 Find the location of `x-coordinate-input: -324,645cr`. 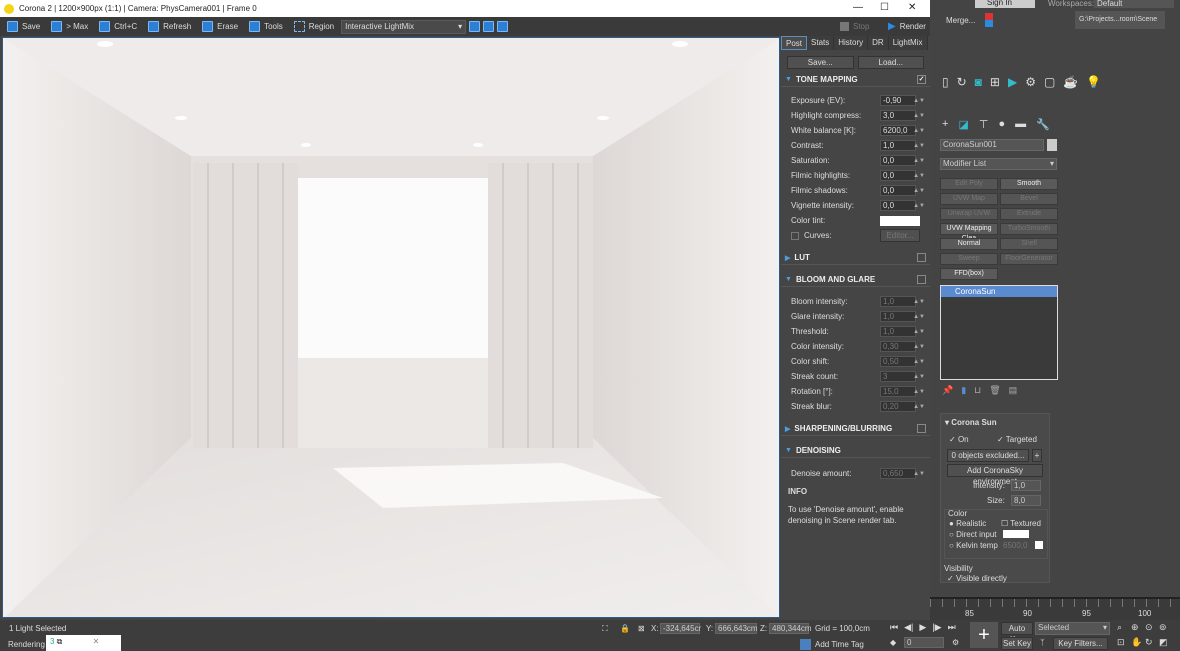

x-coordinate-input: -324,645cr is located at coordinates (680, 628).